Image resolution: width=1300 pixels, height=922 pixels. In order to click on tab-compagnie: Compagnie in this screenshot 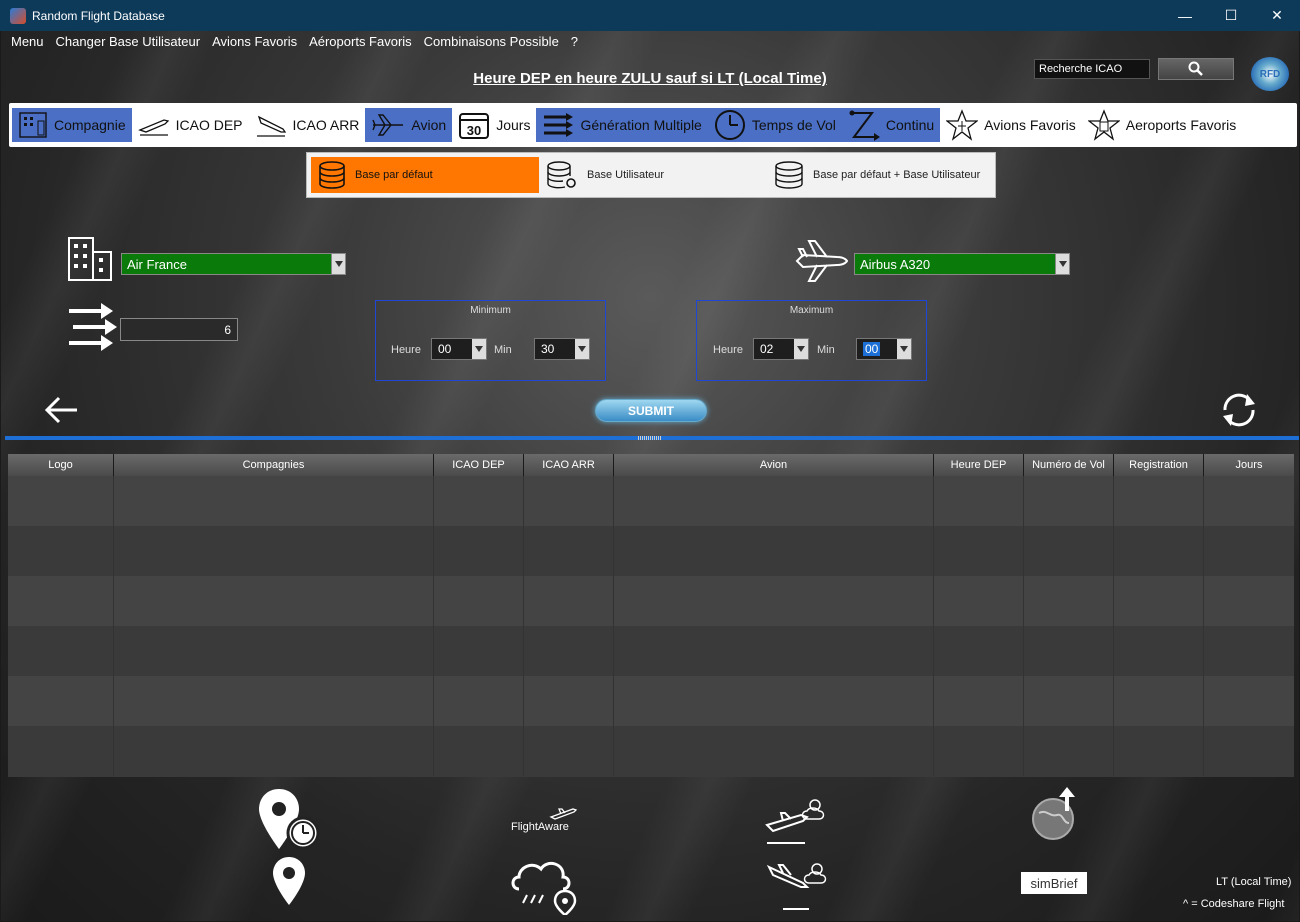, I will do `click(72, 125)`.